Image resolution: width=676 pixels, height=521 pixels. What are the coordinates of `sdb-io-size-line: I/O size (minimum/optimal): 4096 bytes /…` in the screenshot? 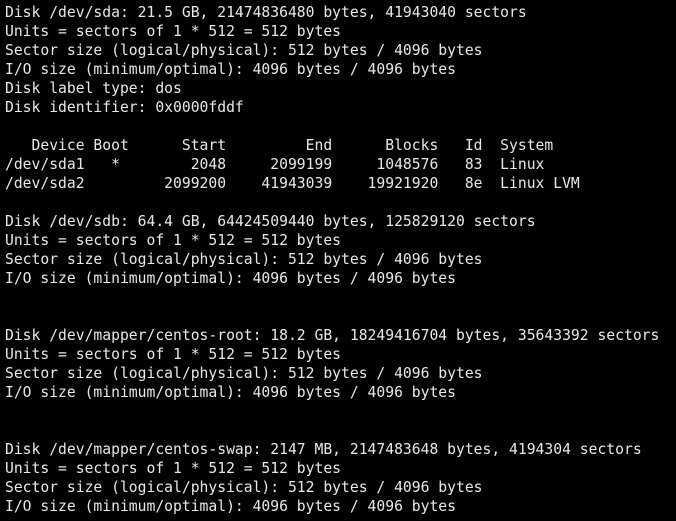 It's located at (230, 278).